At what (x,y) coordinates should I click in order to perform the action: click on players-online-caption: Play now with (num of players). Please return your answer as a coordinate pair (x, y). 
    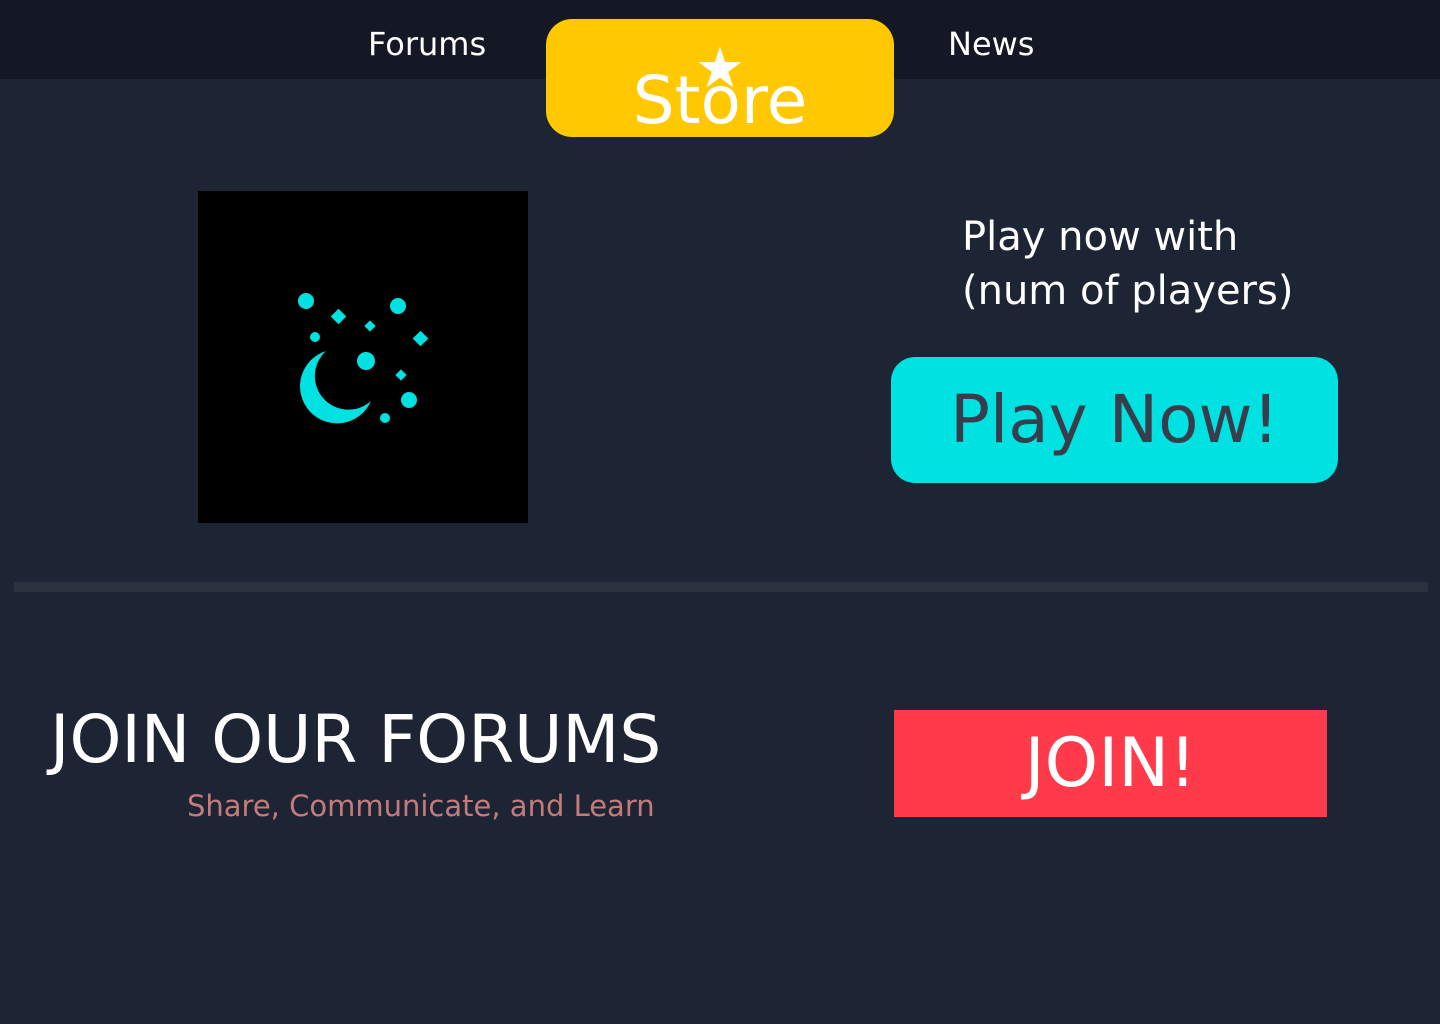
    Looking at the image, I should click on (1128, 264).